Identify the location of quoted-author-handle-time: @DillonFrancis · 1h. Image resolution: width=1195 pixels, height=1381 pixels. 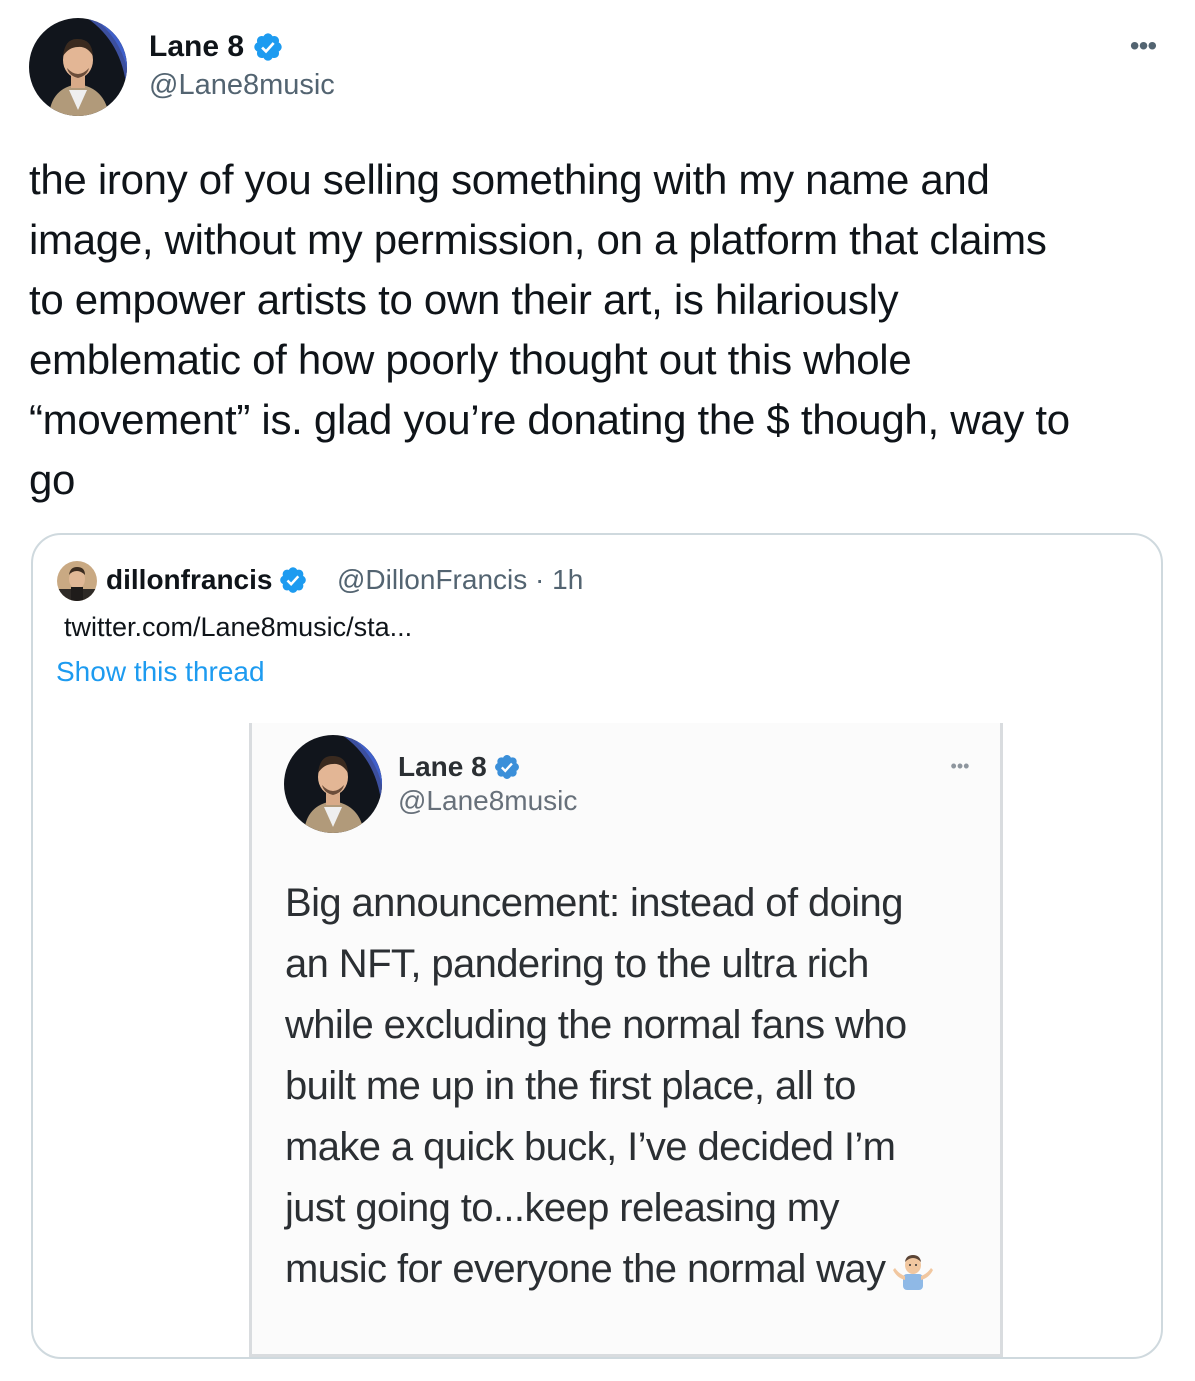
(460, 580).